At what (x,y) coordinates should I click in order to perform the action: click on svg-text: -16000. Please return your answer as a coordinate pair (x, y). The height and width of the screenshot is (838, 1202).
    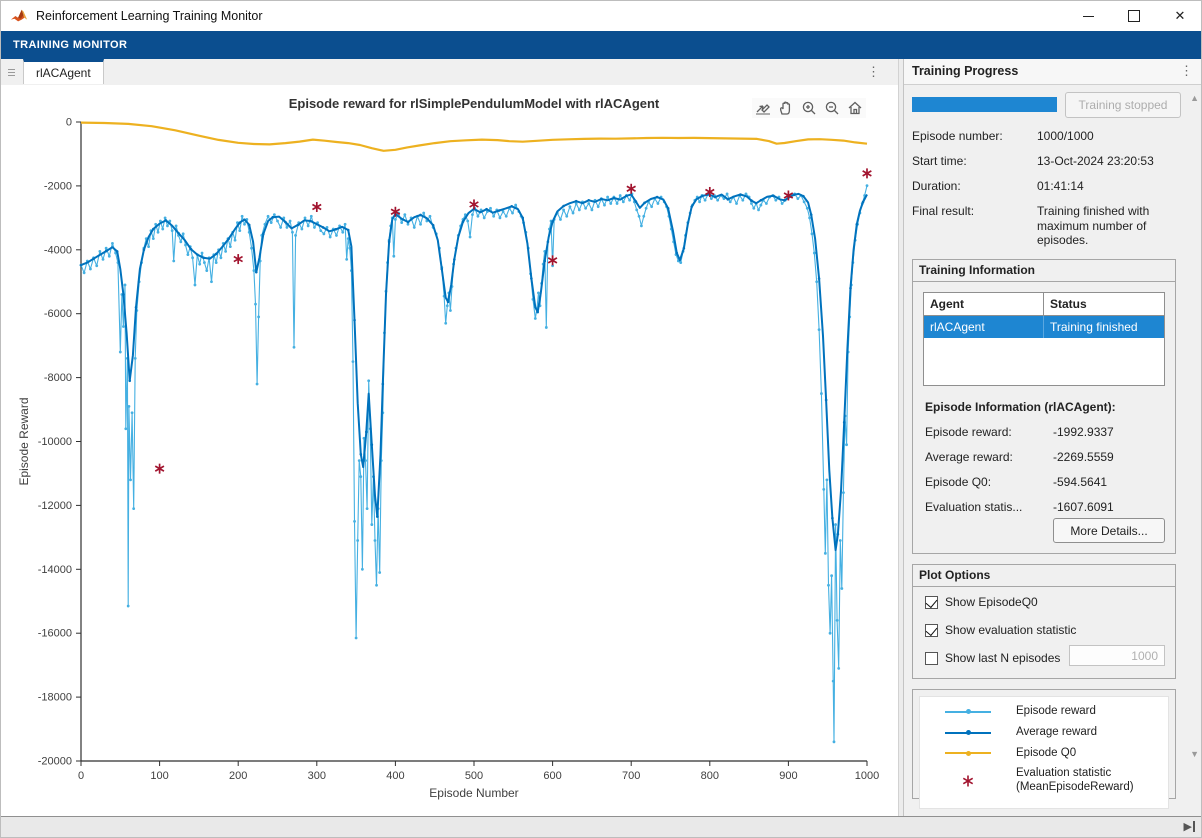
    Looking at the image, I should click on (55, 634).